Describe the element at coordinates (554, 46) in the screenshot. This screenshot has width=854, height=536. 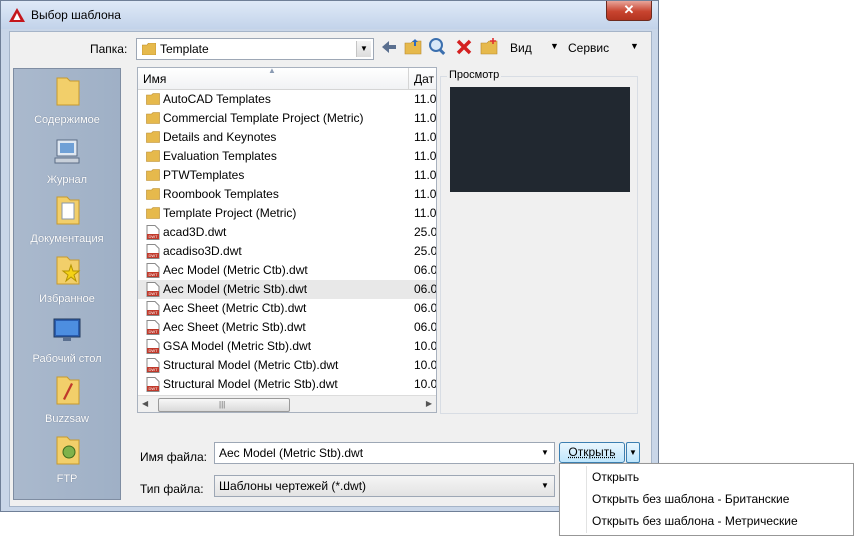
I see `view-dropdown-icon: ▼` at that location.